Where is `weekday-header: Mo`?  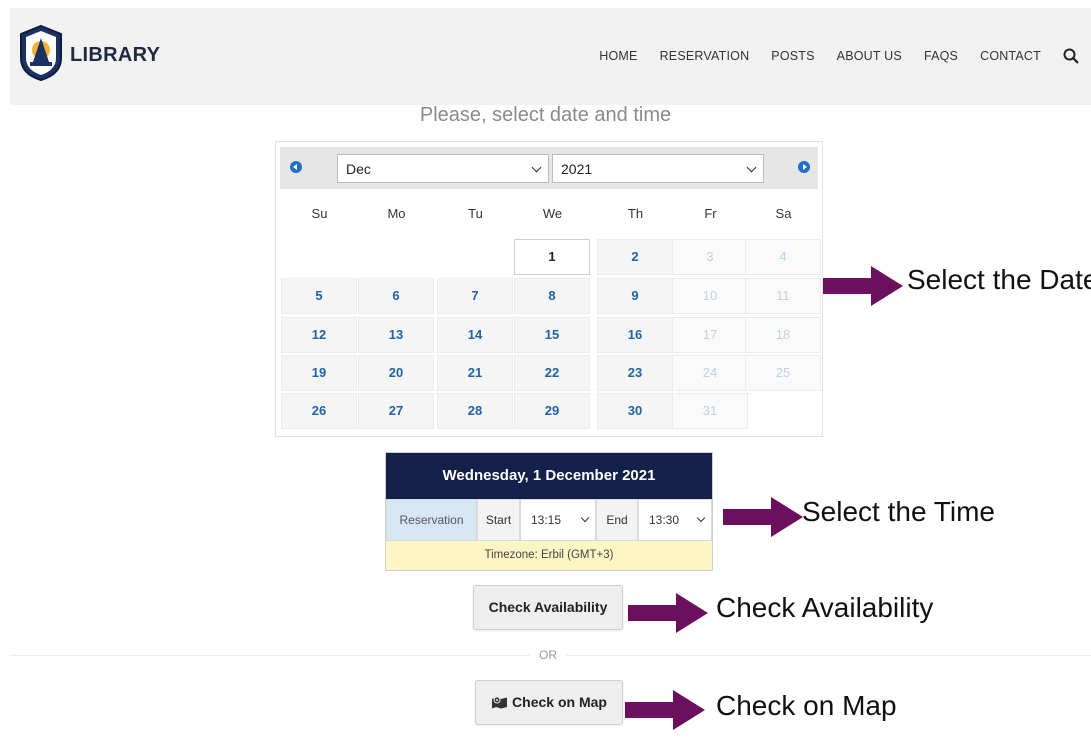
weekday-header: Mo is located at coordinates (396, 213).